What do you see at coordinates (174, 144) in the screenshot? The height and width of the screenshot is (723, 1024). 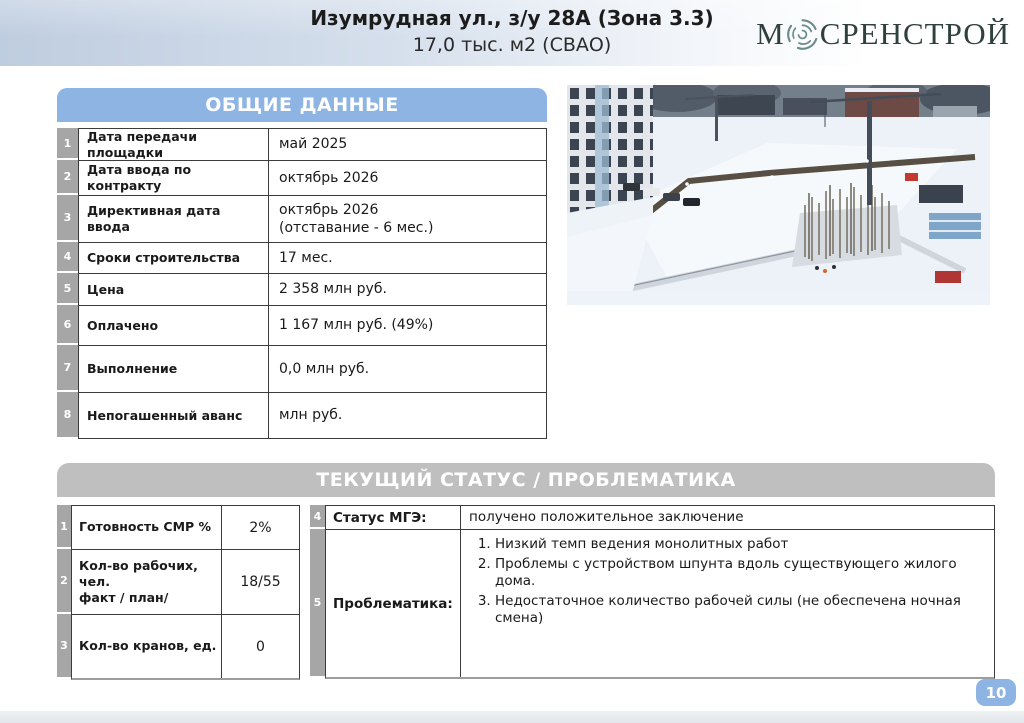 I see `row-label: Дата передачи площадки` at bounding box center [174, 144].